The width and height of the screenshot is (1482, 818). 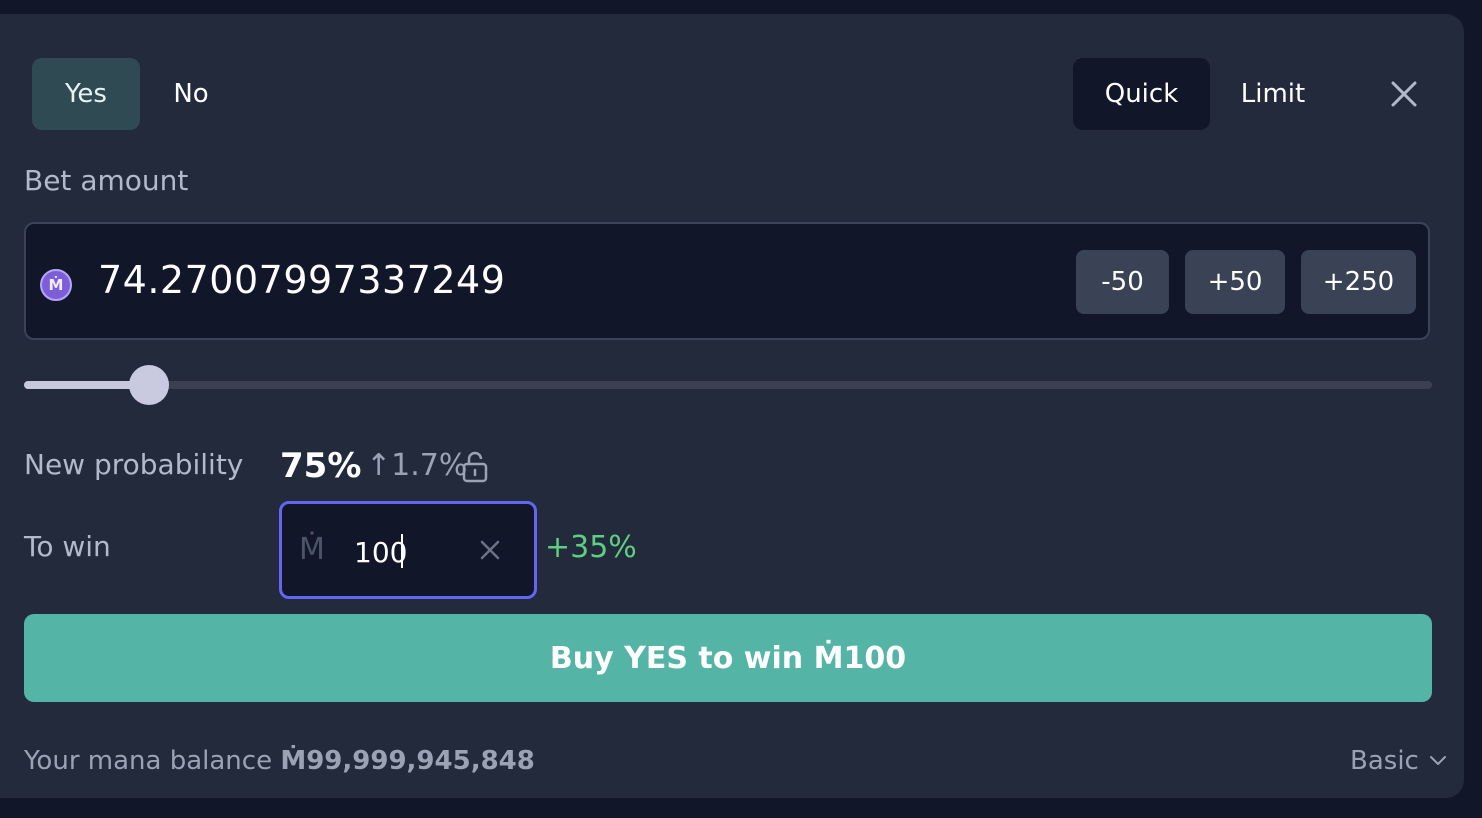 I want to click on clear-button, so click(x=490, y=550).